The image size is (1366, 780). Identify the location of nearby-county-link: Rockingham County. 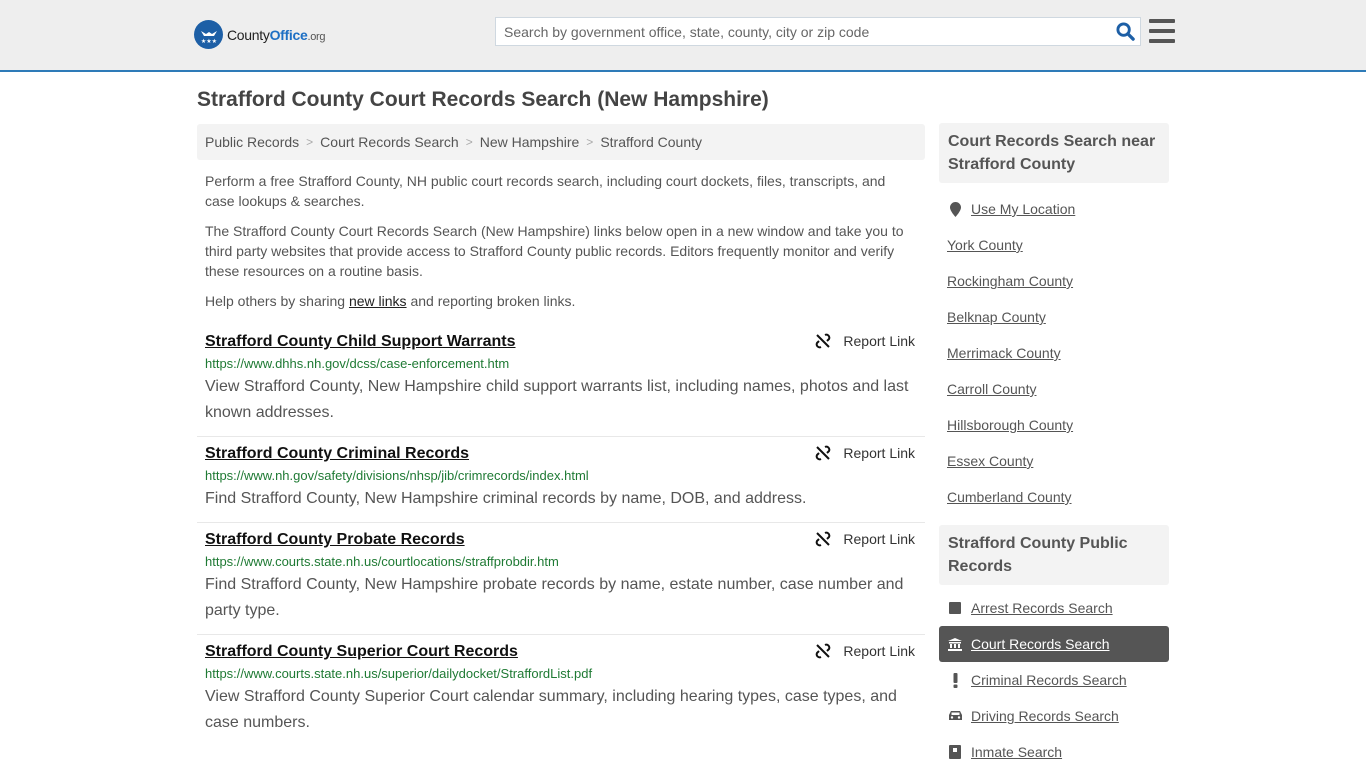
(1054, 281).